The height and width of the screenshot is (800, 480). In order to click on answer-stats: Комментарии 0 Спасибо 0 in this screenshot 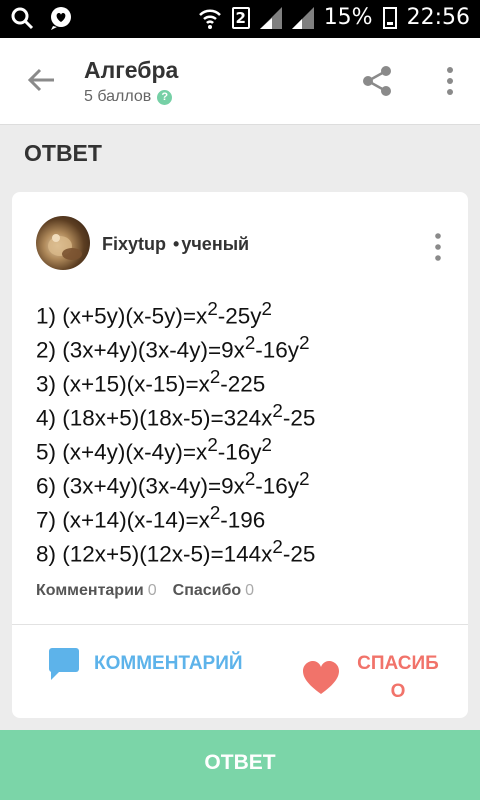, I will do `click(145, 591)`.